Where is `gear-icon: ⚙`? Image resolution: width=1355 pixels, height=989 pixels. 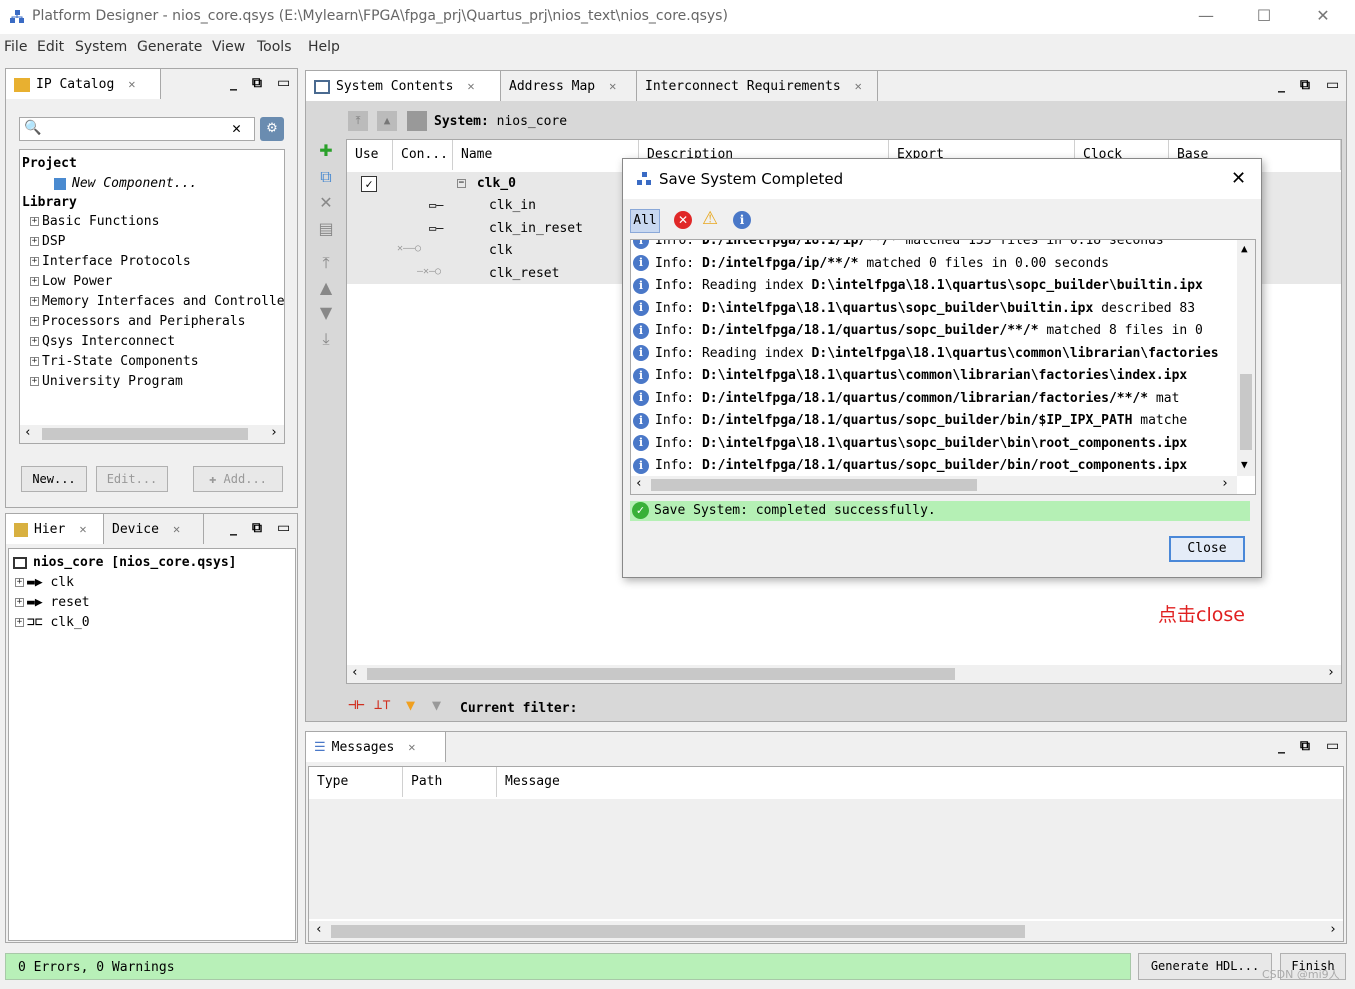
gear-icon: ⚙ is located at coordinates (272, 129).